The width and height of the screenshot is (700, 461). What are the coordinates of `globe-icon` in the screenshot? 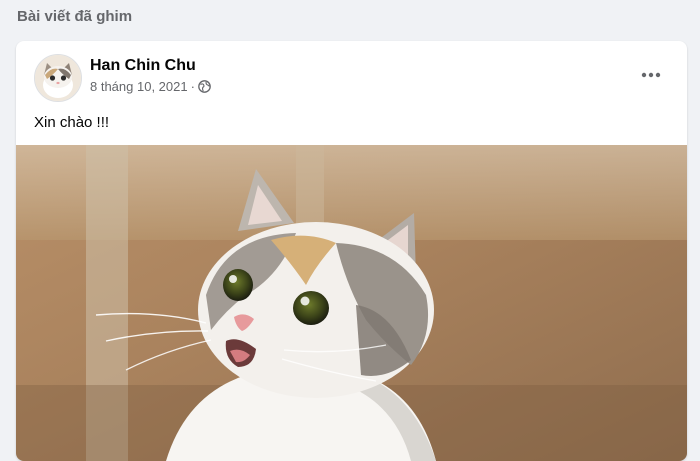 It's located at (204, 86).